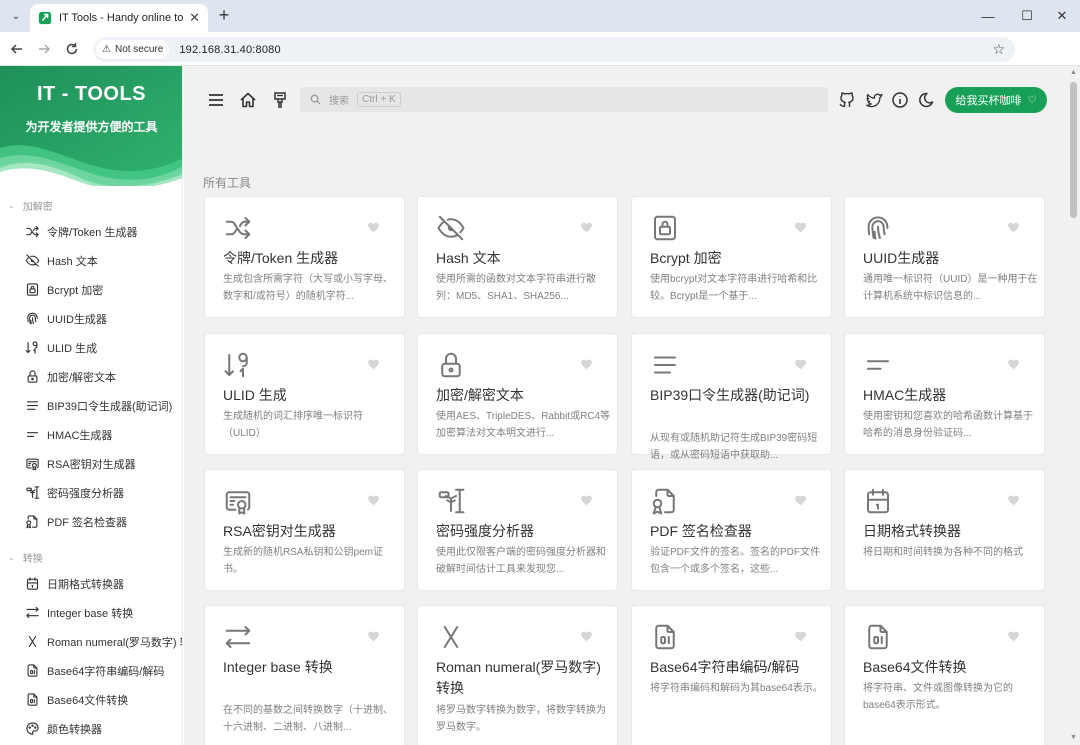 Image resolution: width=1080 pixels, height=745 pixels. What do you see at coordinates (1027, 16) in the screenshot?
I see `maximize-button: ☐` at bounding box center [1027, 16].